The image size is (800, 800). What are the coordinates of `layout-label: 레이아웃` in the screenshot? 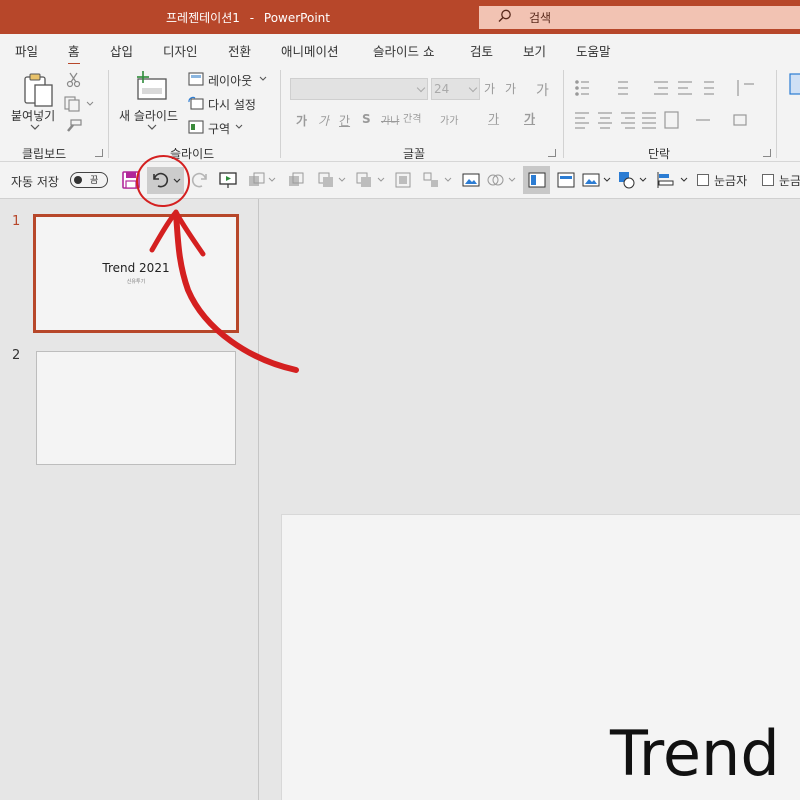 It's located at (230, 80).